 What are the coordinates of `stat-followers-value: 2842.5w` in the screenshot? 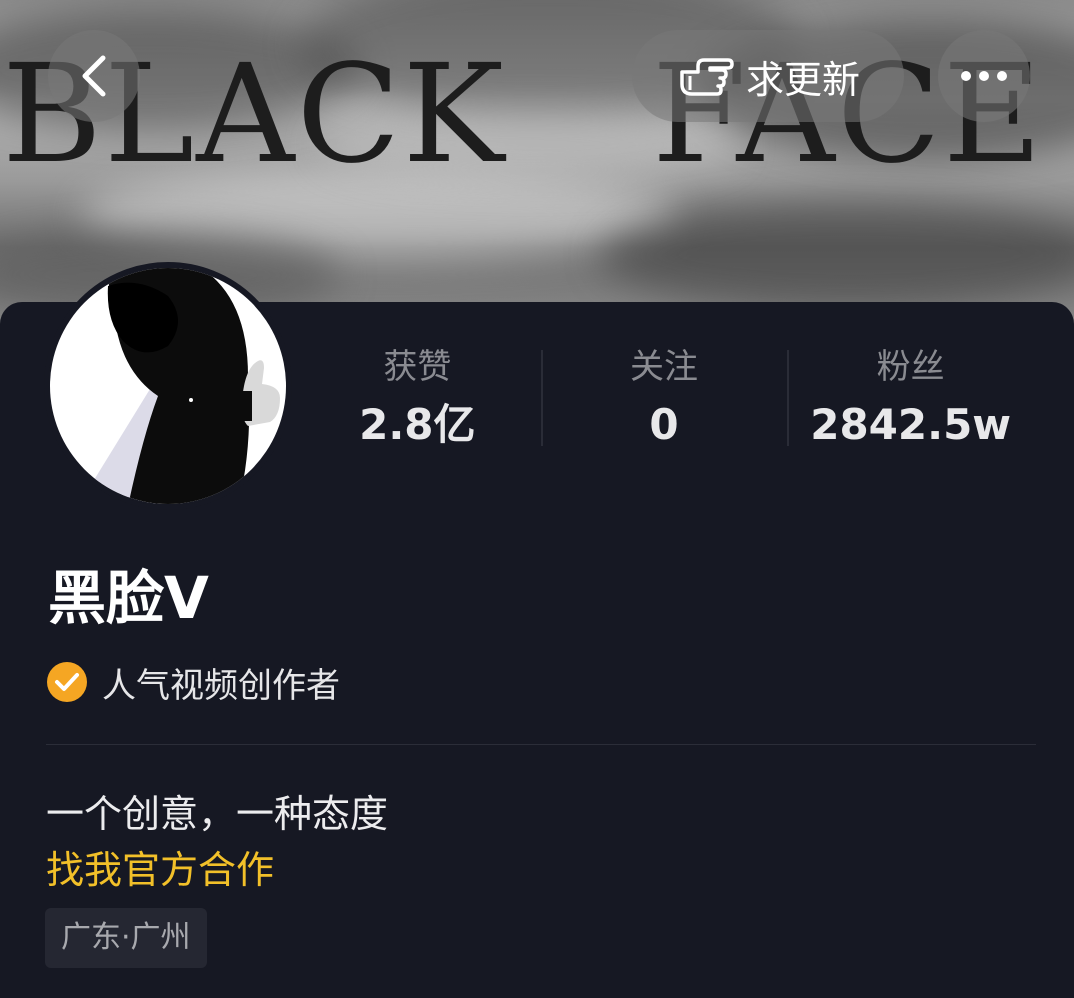 It's located at (911, 424).